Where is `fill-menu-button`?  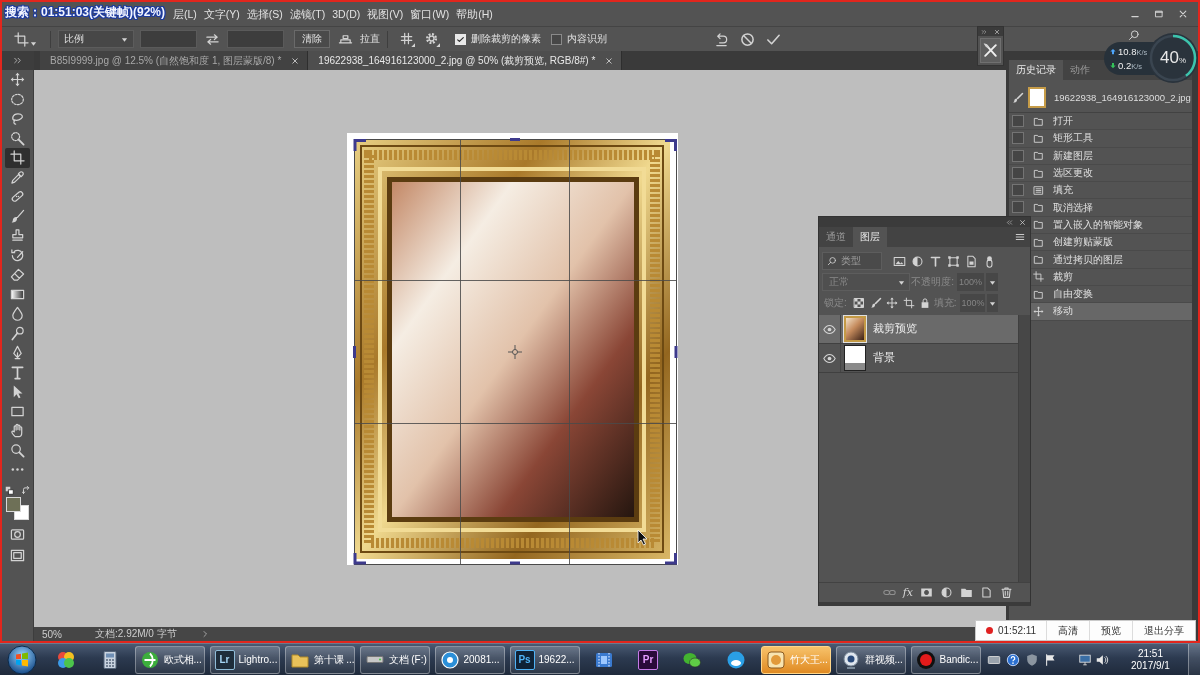 fill-menu-button is located at coordinates (992, 303).